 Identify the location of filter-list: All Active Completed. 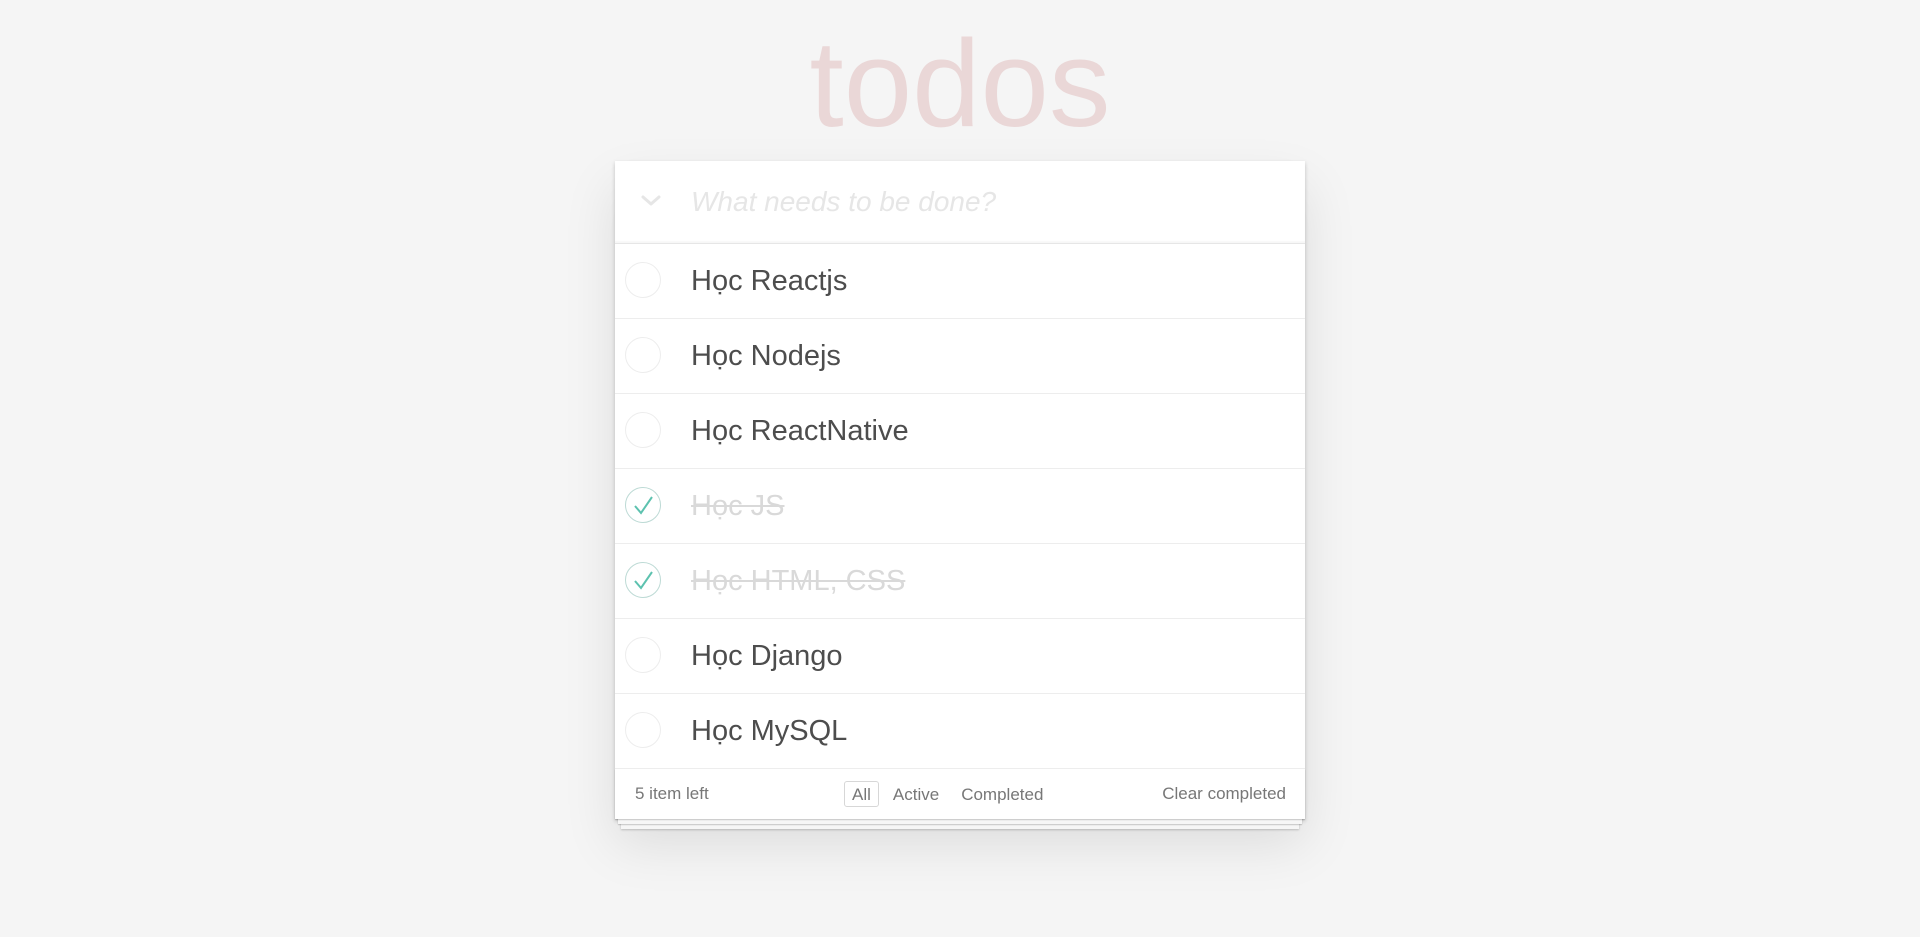
(947, 794).